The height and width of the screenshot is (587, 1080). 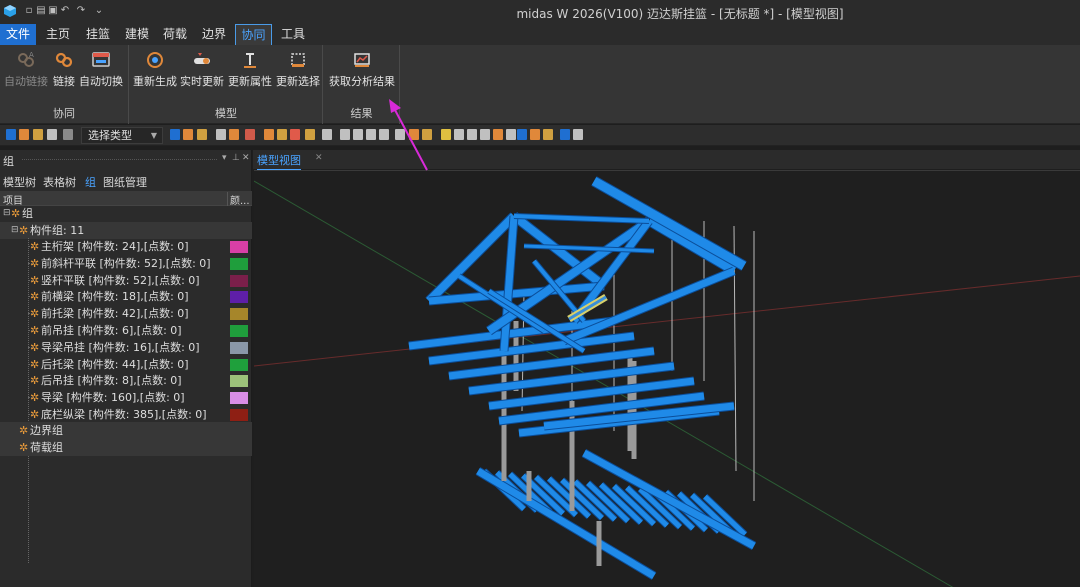 What do you see at coordinates (269, 134) in the screenshot?
I see `hidden-icon` at bounding box center [269, 134].